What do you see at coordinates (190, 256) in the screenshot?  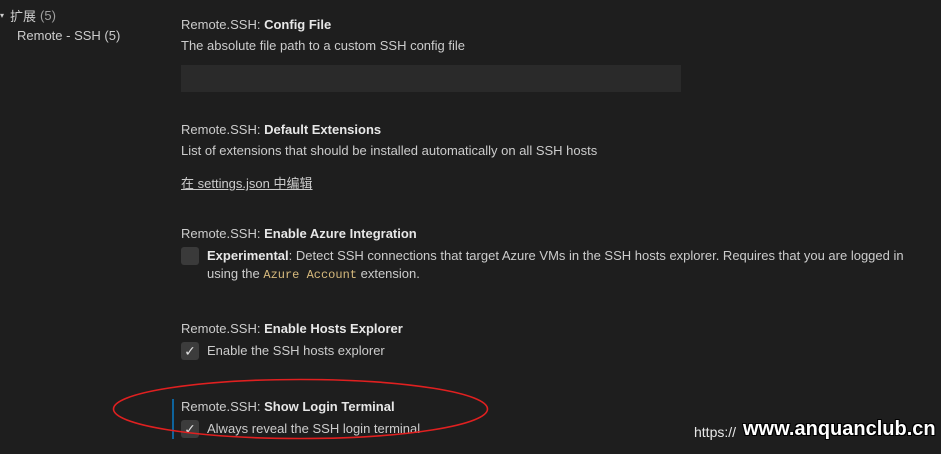 I see `azure-integration-checkbox` at bounding box center [190, 256].